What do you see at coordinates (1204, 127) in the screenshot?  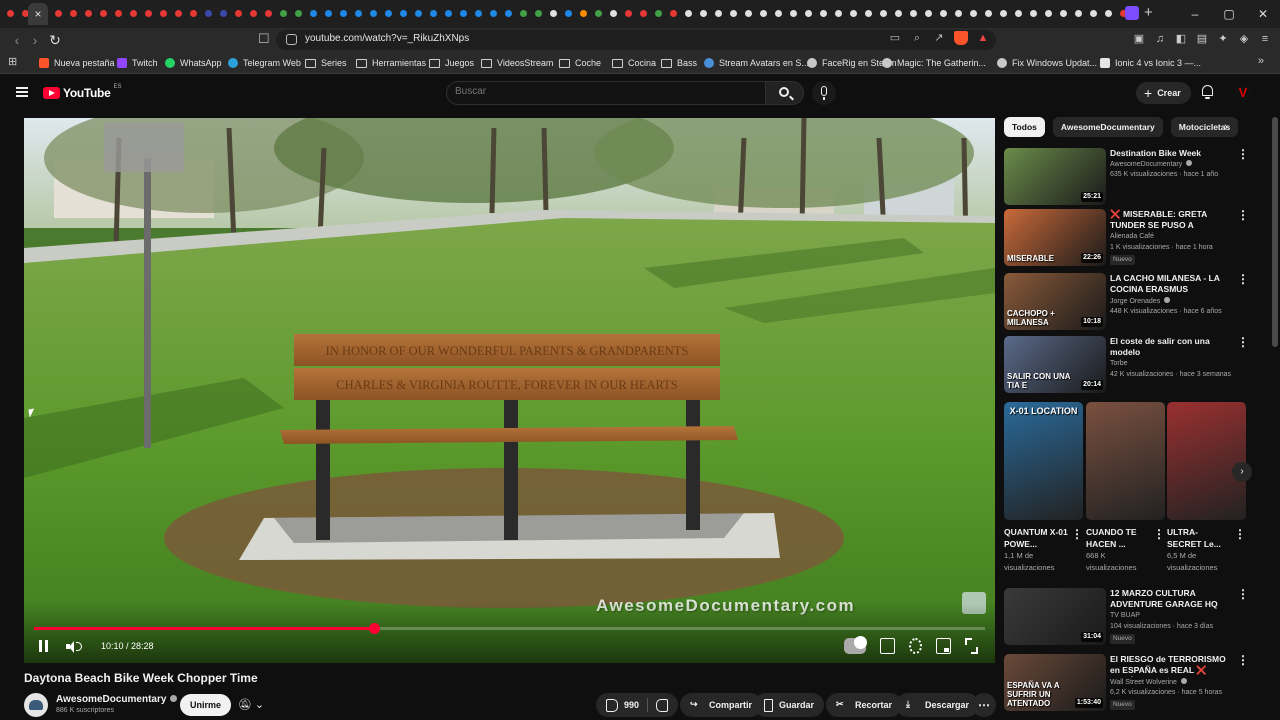 I see `chip-motocicletas: Motocicletas` at bounding box center [1204, 127].